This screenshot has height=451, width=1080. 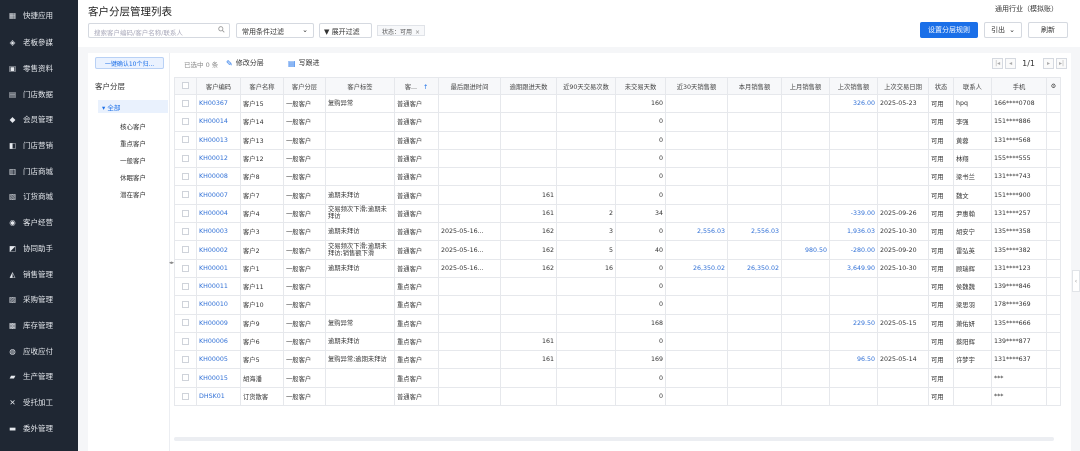 What do you see at coordinates (39, 197) in the screenshot?
I see `sidebar-item-7: ▧ 订货商城` at bounding box center [39, 197].